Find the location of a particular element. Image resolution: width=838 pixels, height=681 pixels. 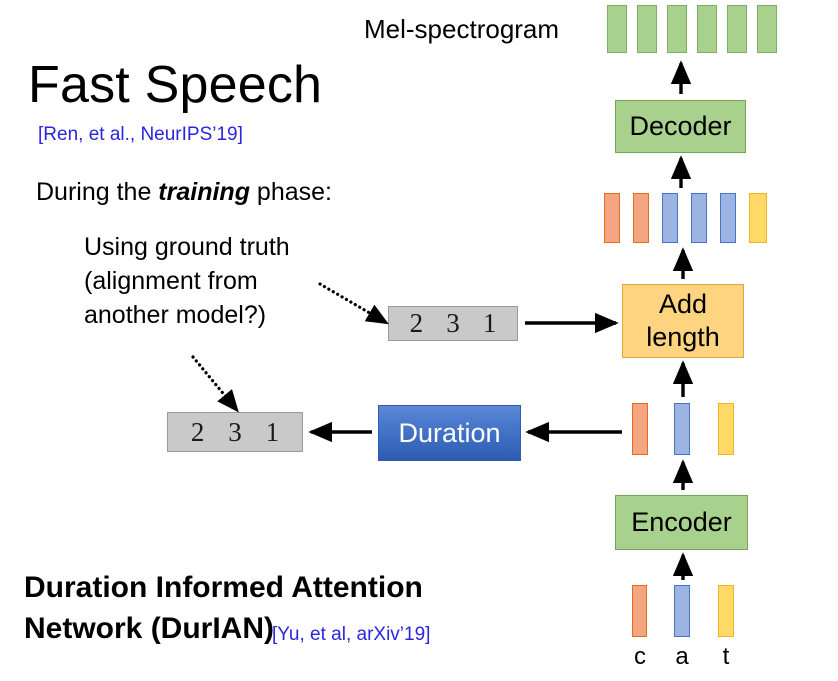

phase-prefix: During the is located at coordinates (97, 192).